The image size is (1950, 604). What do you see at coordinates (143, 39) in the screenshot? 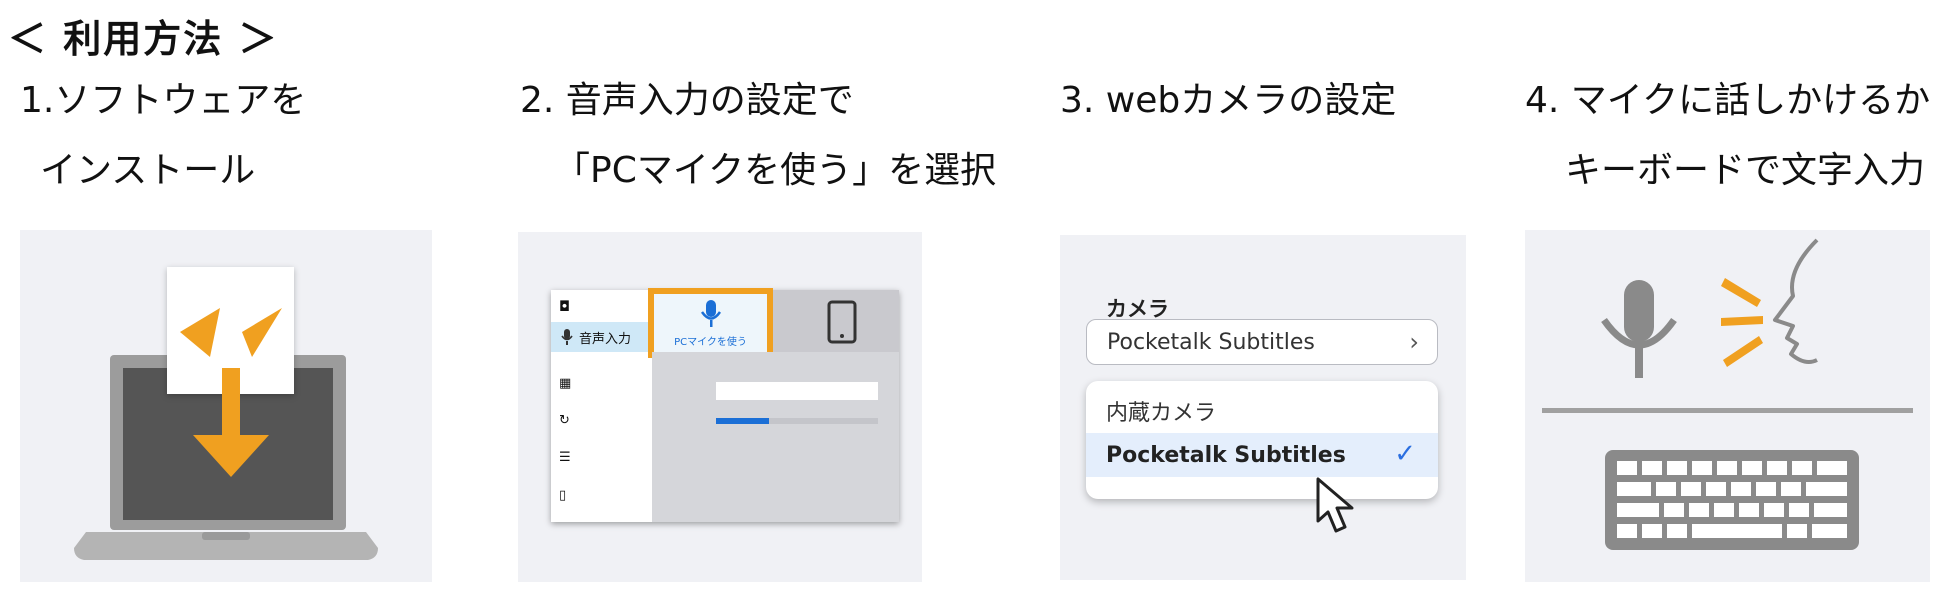
I see `page-title: ＜ 利用方法 ＞` at bounding box center [143, 39].